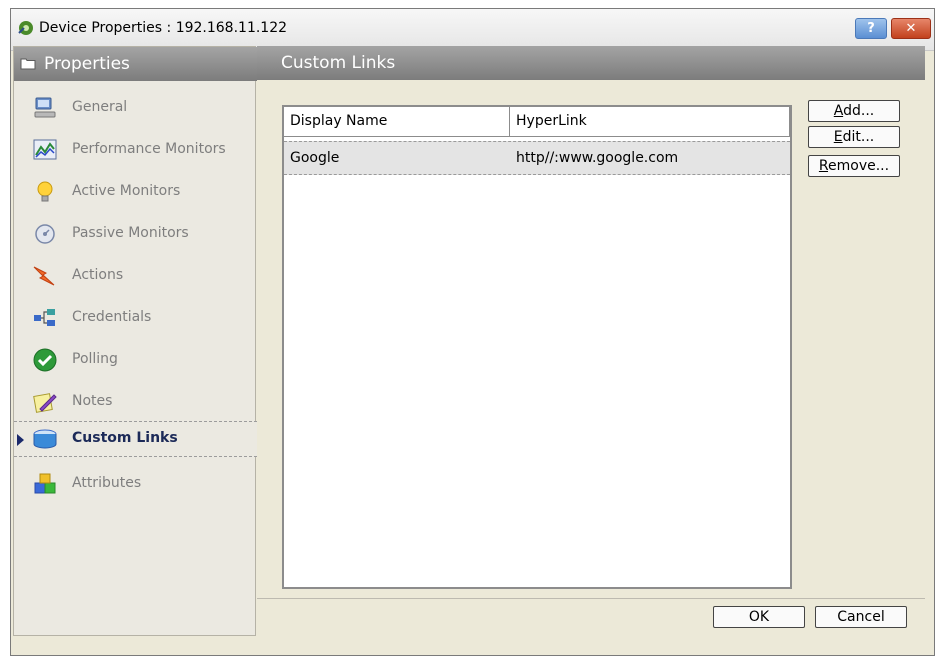 The image size is (935, 656). I want to click on display-name-cell: Google, so click(315, 158).